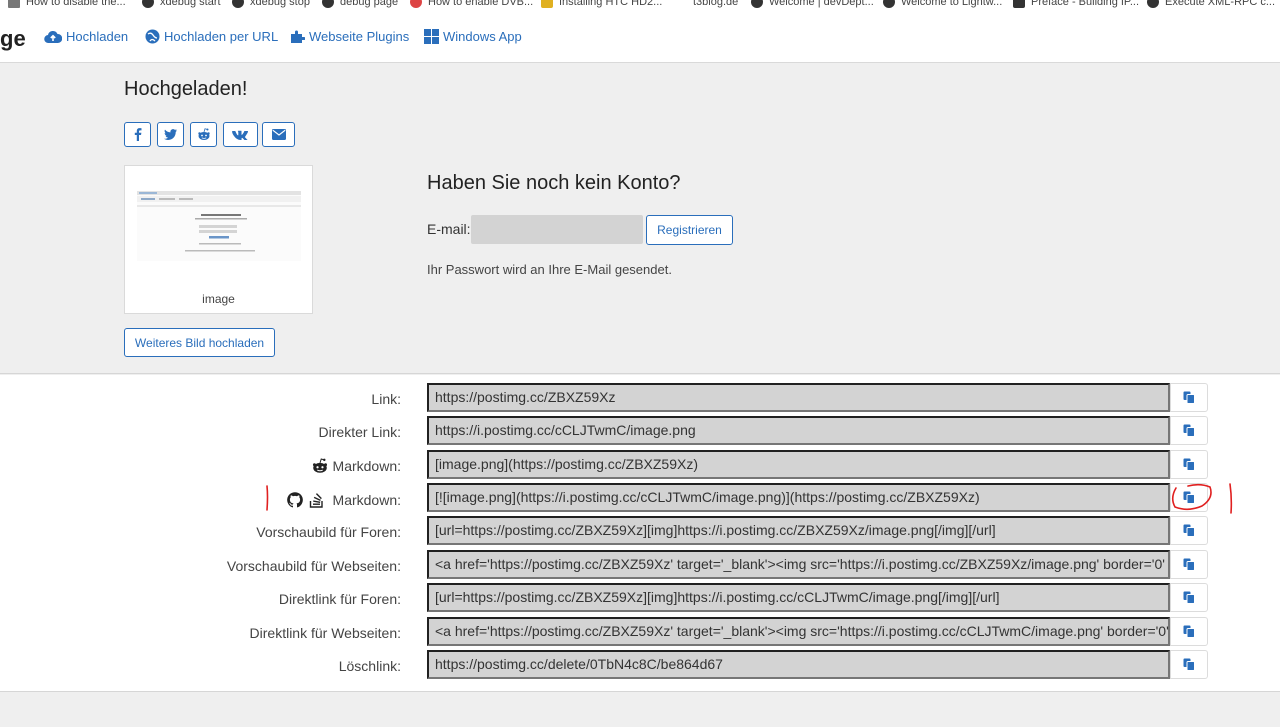  Describe the element at coordinates (325, 633) in the screenshot. I see `link-label: Direktlink für Webseiten:` at that location.